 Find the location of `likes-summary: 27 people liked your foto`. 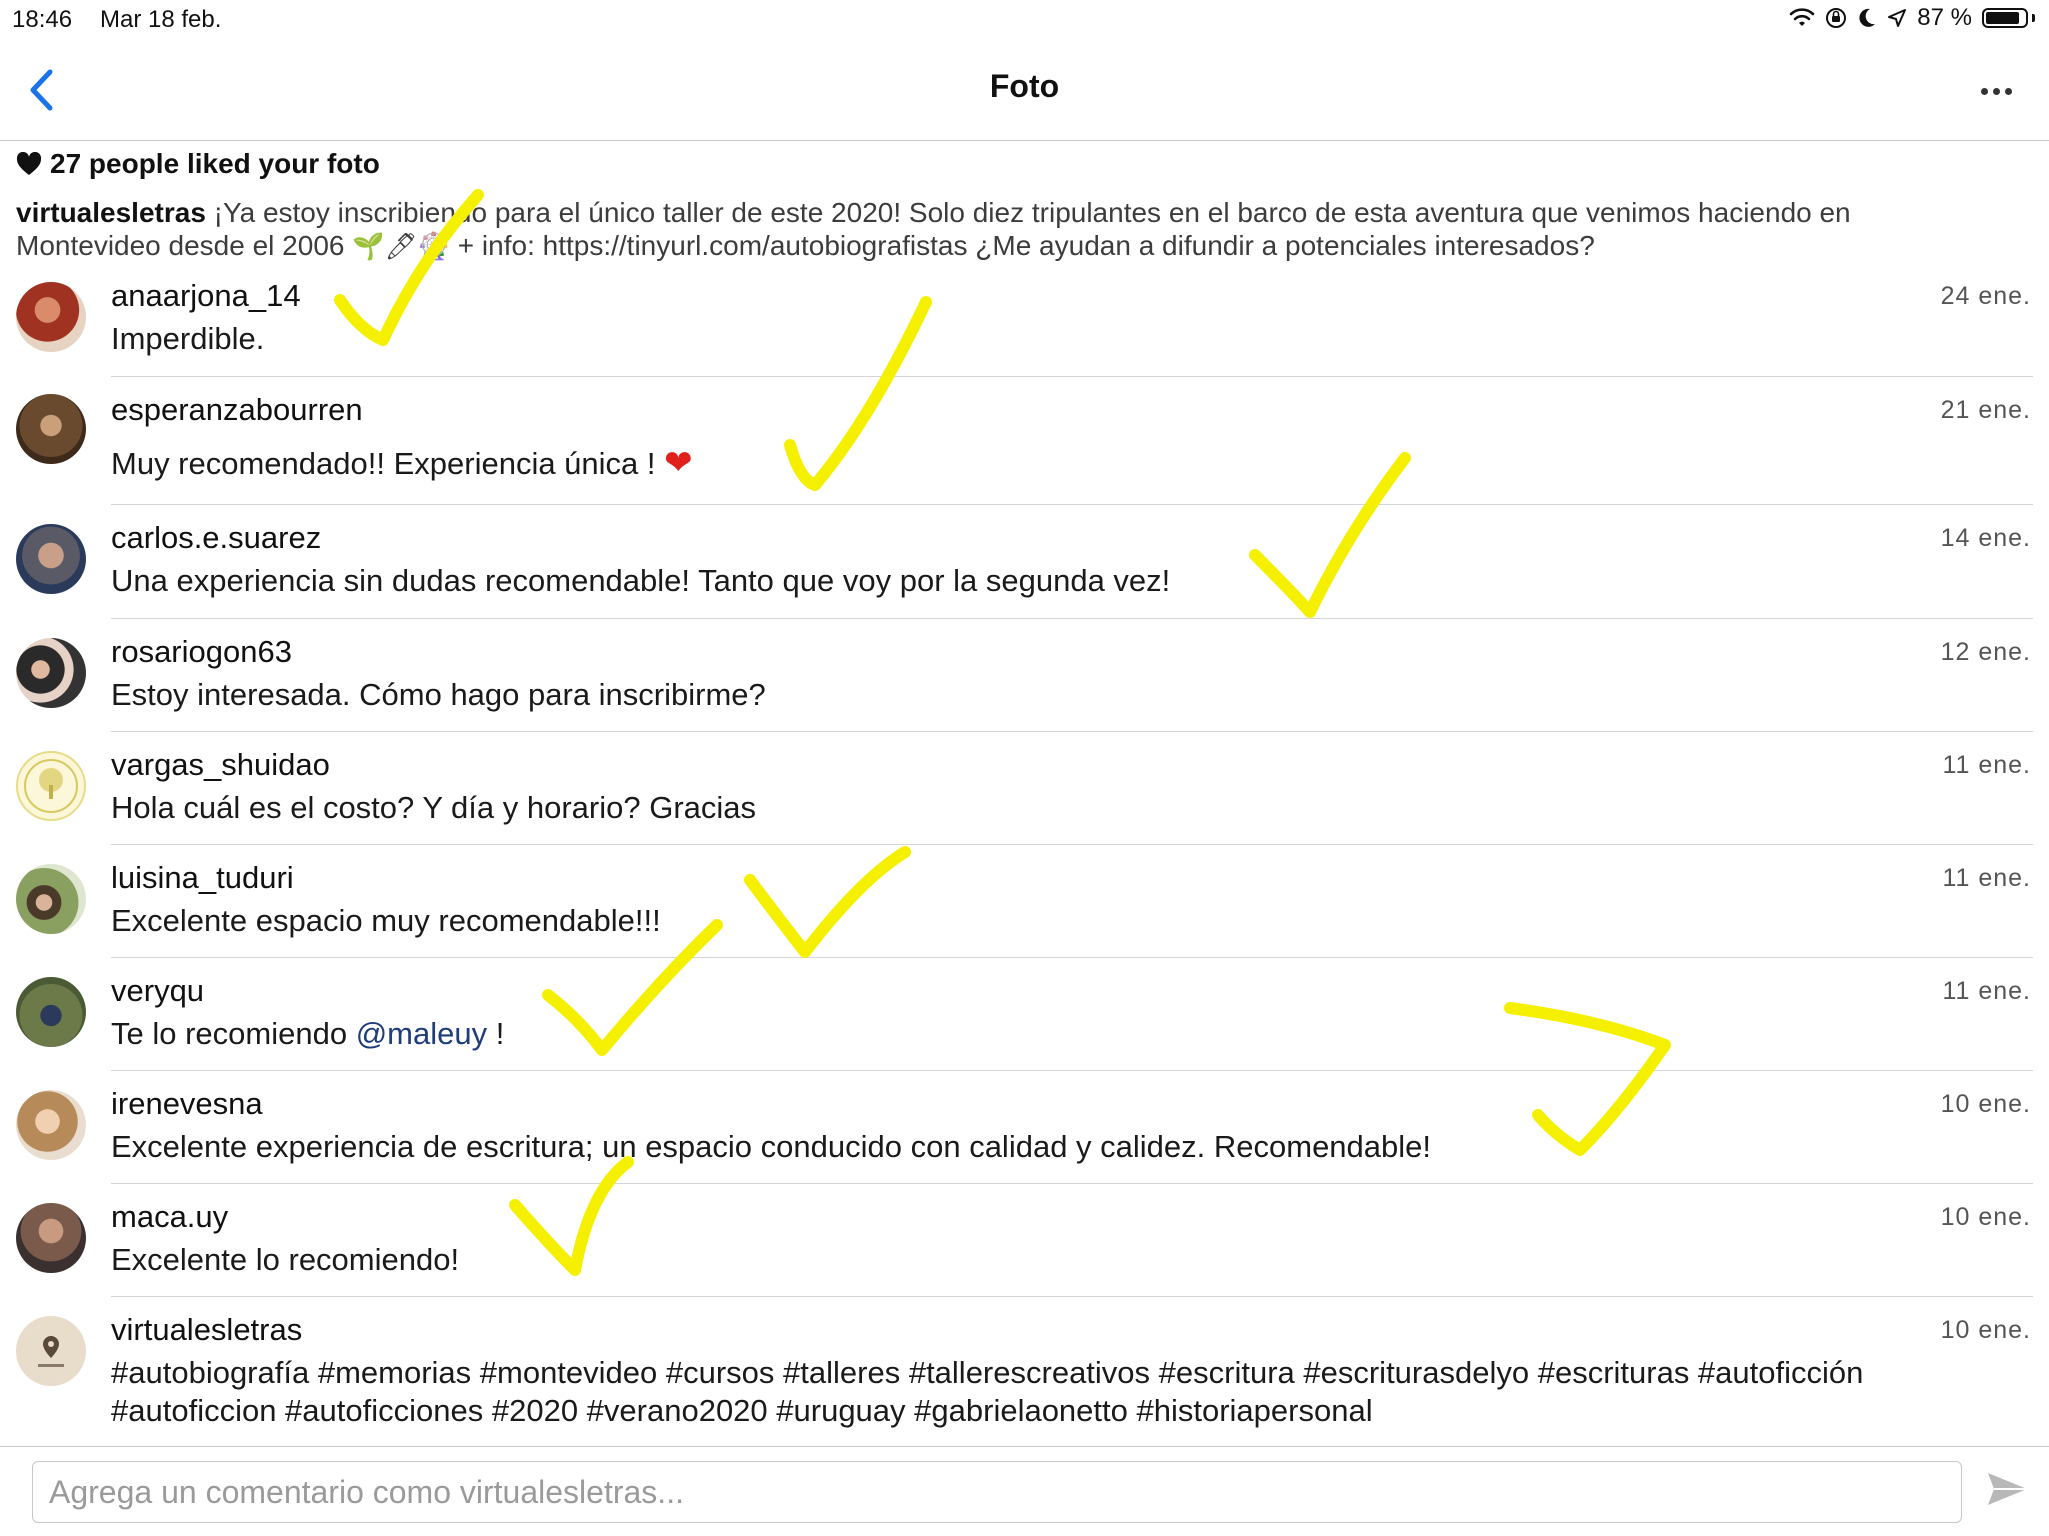

likes-summary: 27 people liked your foto is located at coordinates (198, 164).